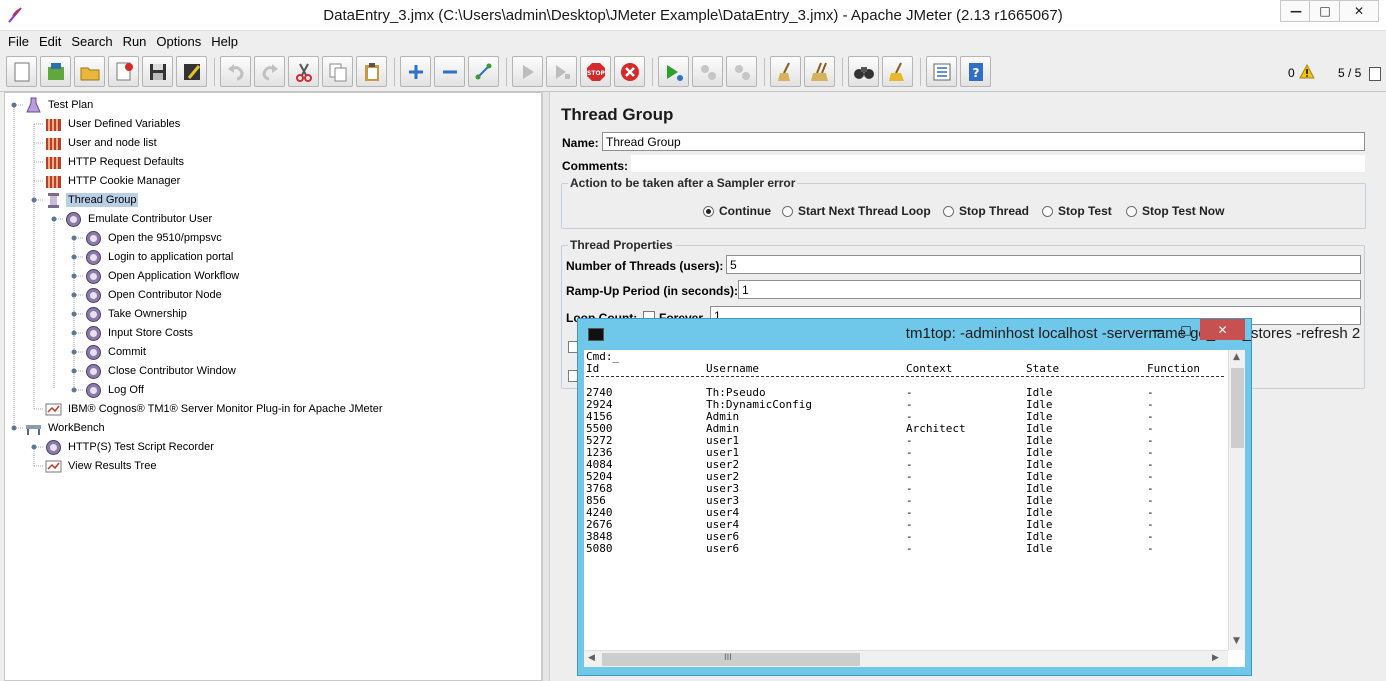  I want to click on templates-button, so click(55, 71).